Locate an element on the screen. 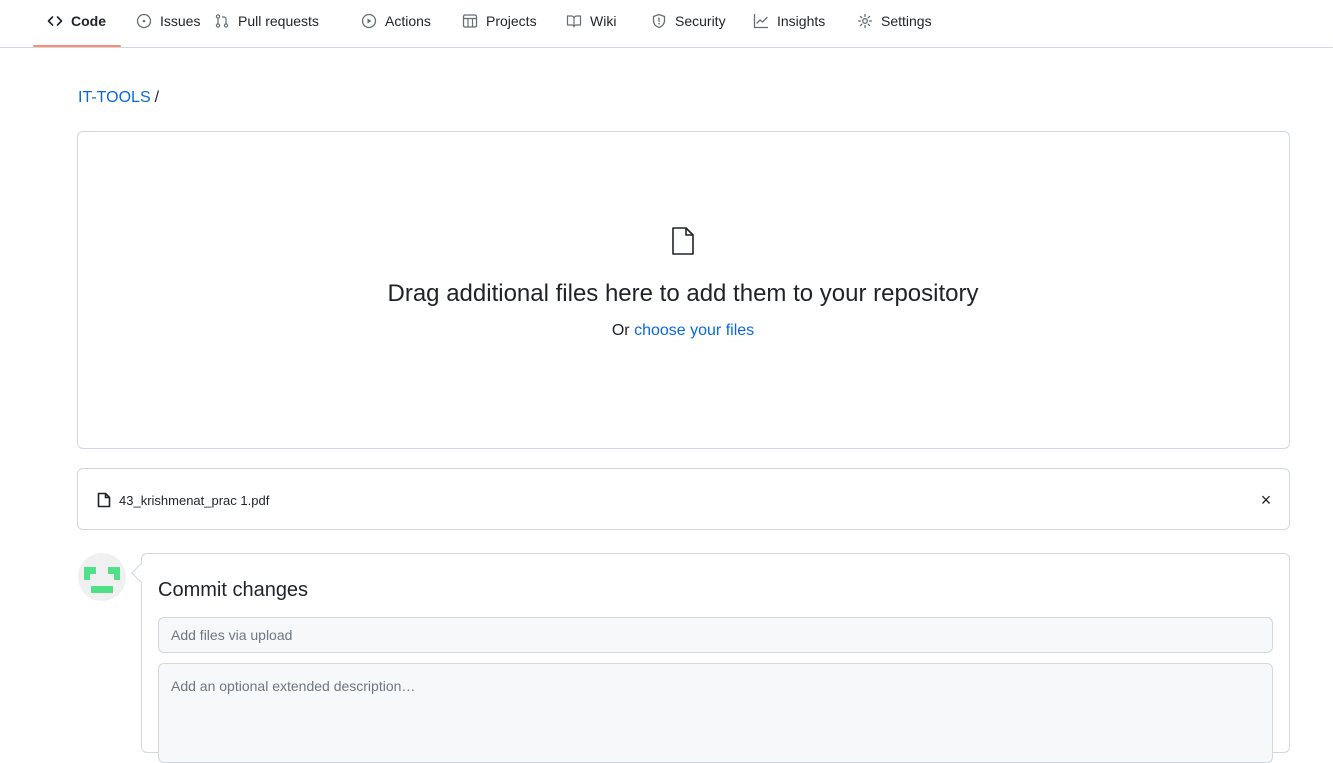  tab-label: Wiki is located at coordinates (603, 21).